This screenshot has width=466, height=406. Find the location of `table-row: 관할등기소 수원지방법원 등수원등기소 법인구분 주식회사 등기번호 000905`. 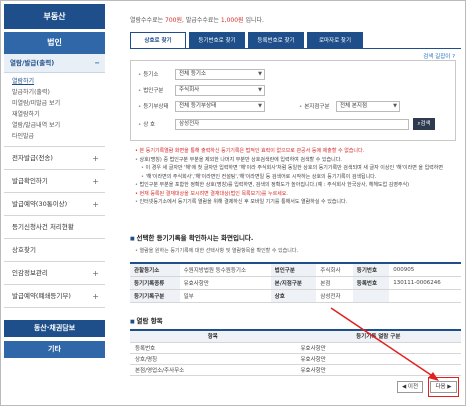

table-row: 관할등기소 수원지방법원 등수원등기소 법인구분 주식회사 등기번호 000905 is located at coordinates (295, 270).